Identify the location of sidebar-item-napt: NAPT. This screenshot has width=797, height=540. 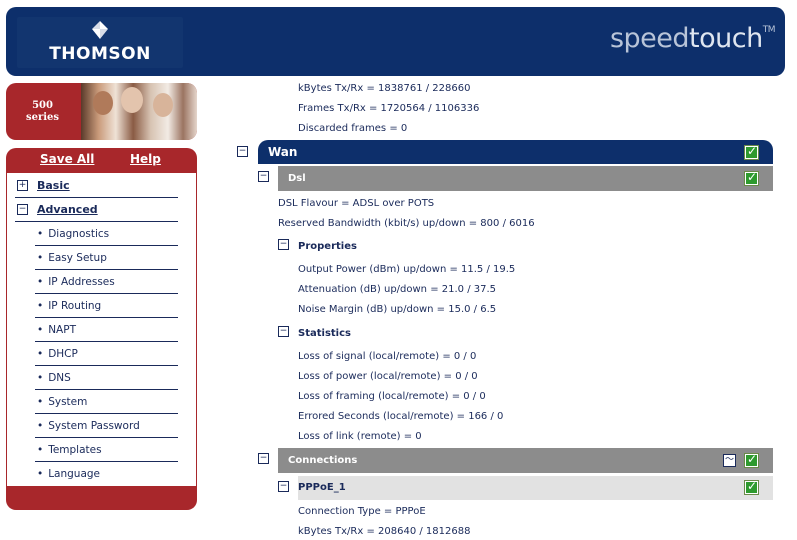
(101, 330).